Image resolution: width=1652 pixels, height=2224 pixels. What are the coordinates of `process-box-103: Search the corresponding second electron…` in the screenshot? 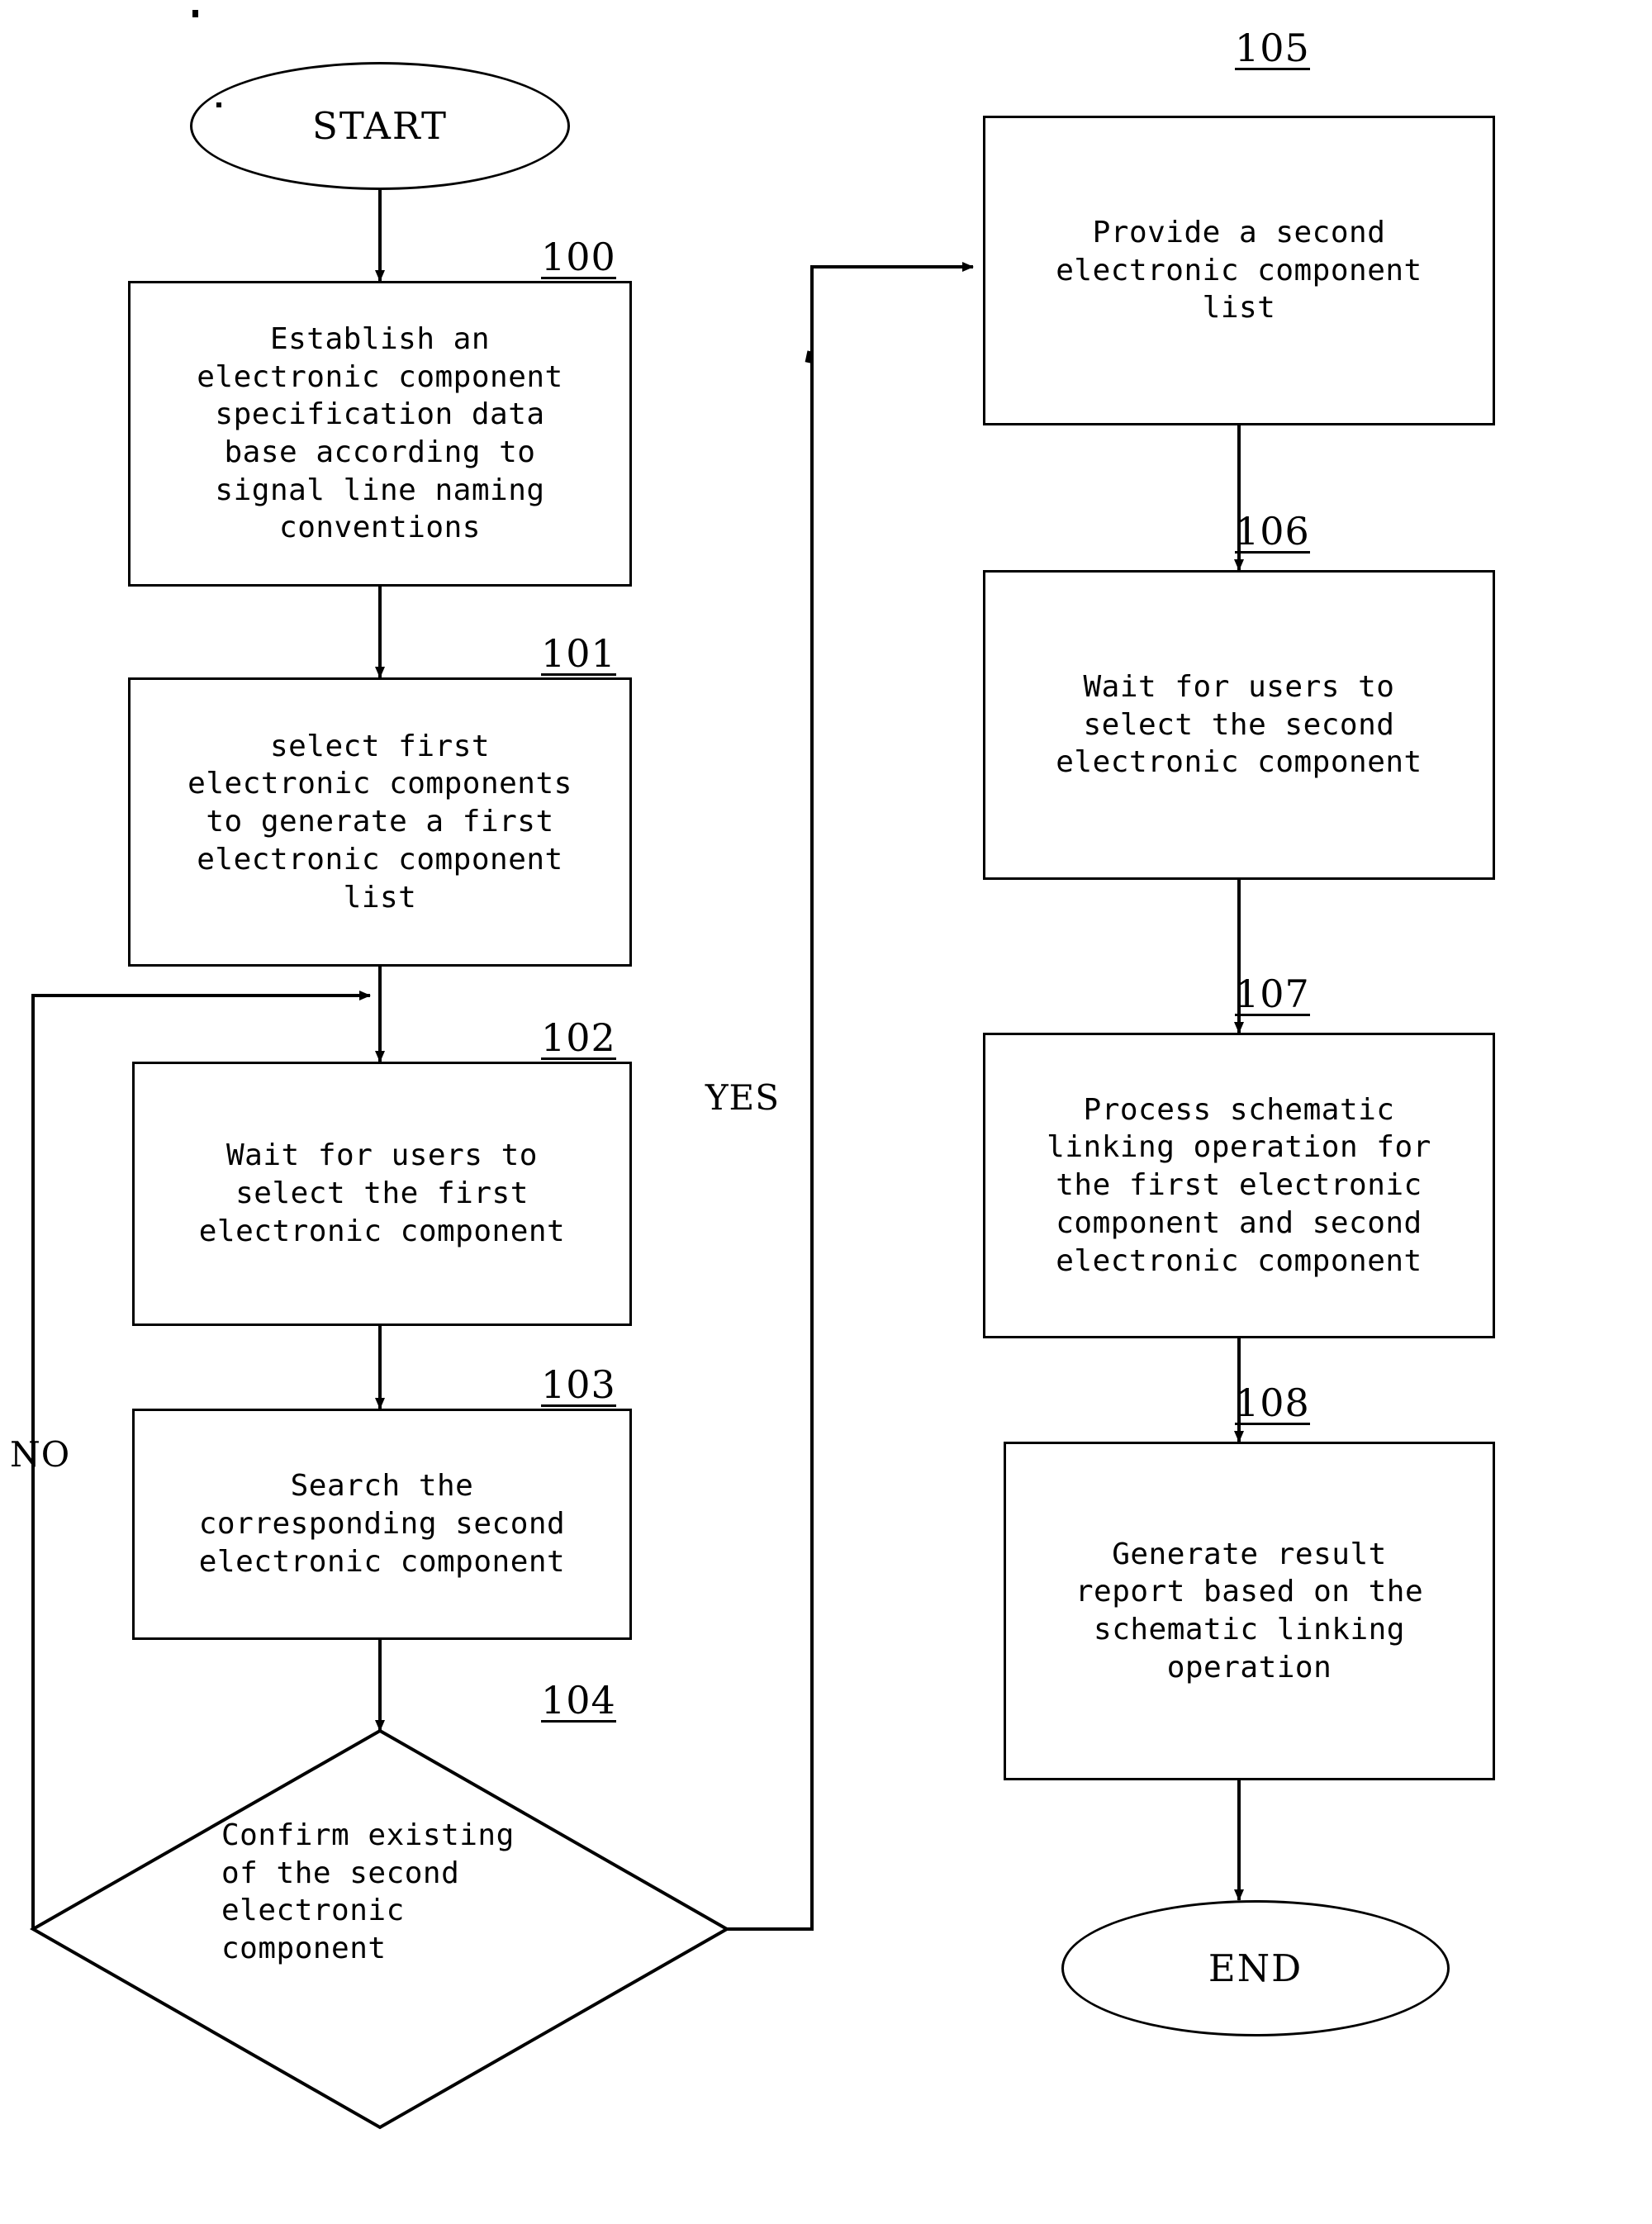 It's located at (382, 1524).